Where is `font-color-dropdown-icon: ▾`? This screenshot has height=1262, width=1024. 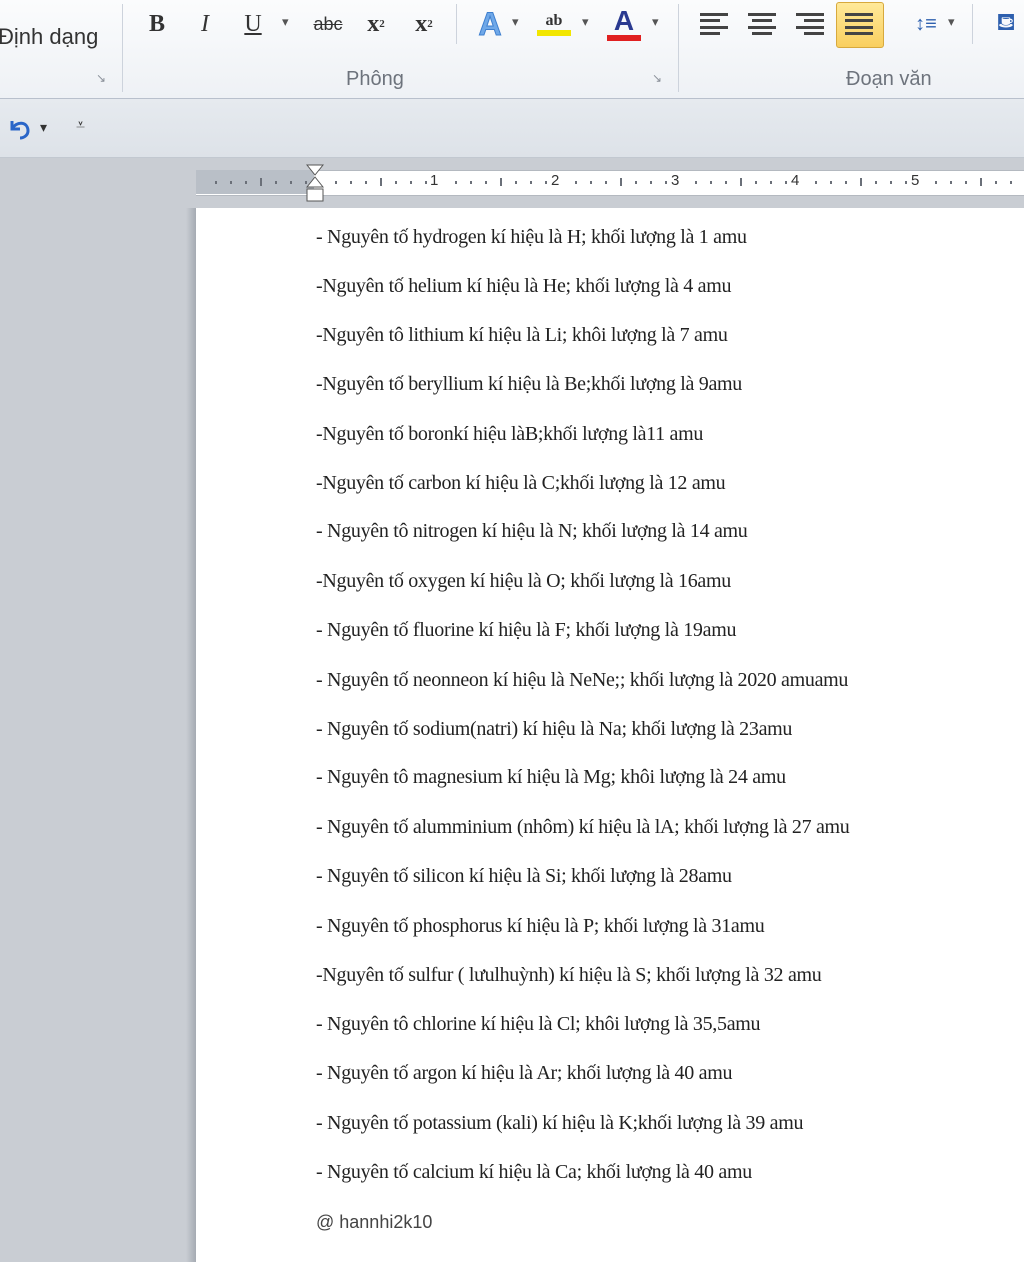 font-color-dropdown-icon: ▾ is located at coordinates (655, 22).